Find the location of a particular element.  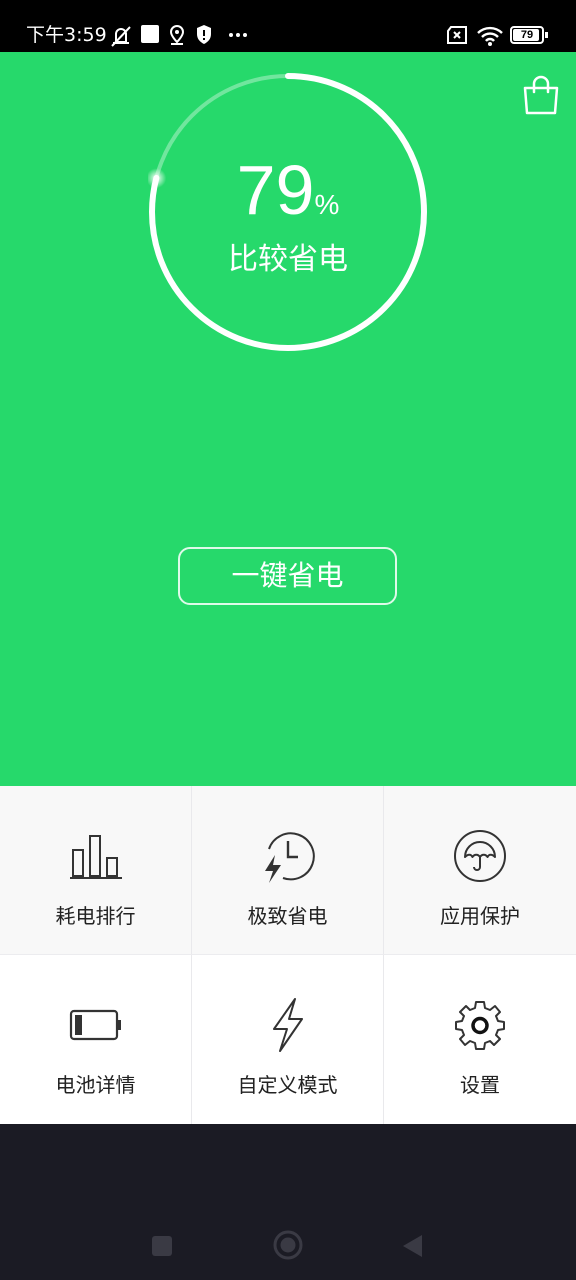

clock-lightning-icon is located at coordinates (289, 857).